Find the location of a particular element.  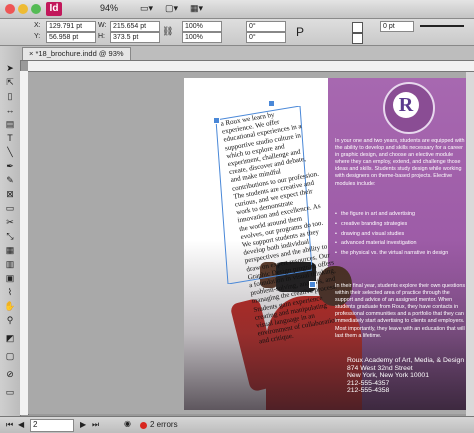

address-line: New York, New York 10001 is located at coordinates (388, 376).